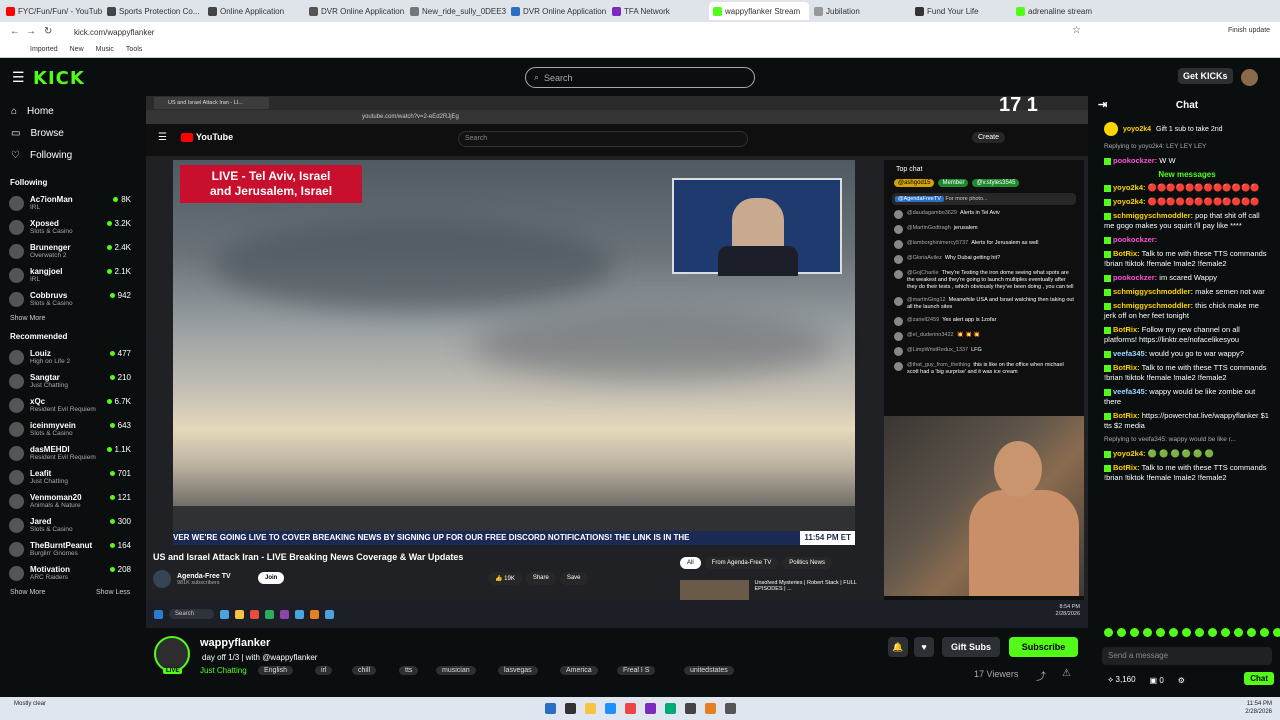  I want to click on kick-logo: KICK, so click(59, 78).